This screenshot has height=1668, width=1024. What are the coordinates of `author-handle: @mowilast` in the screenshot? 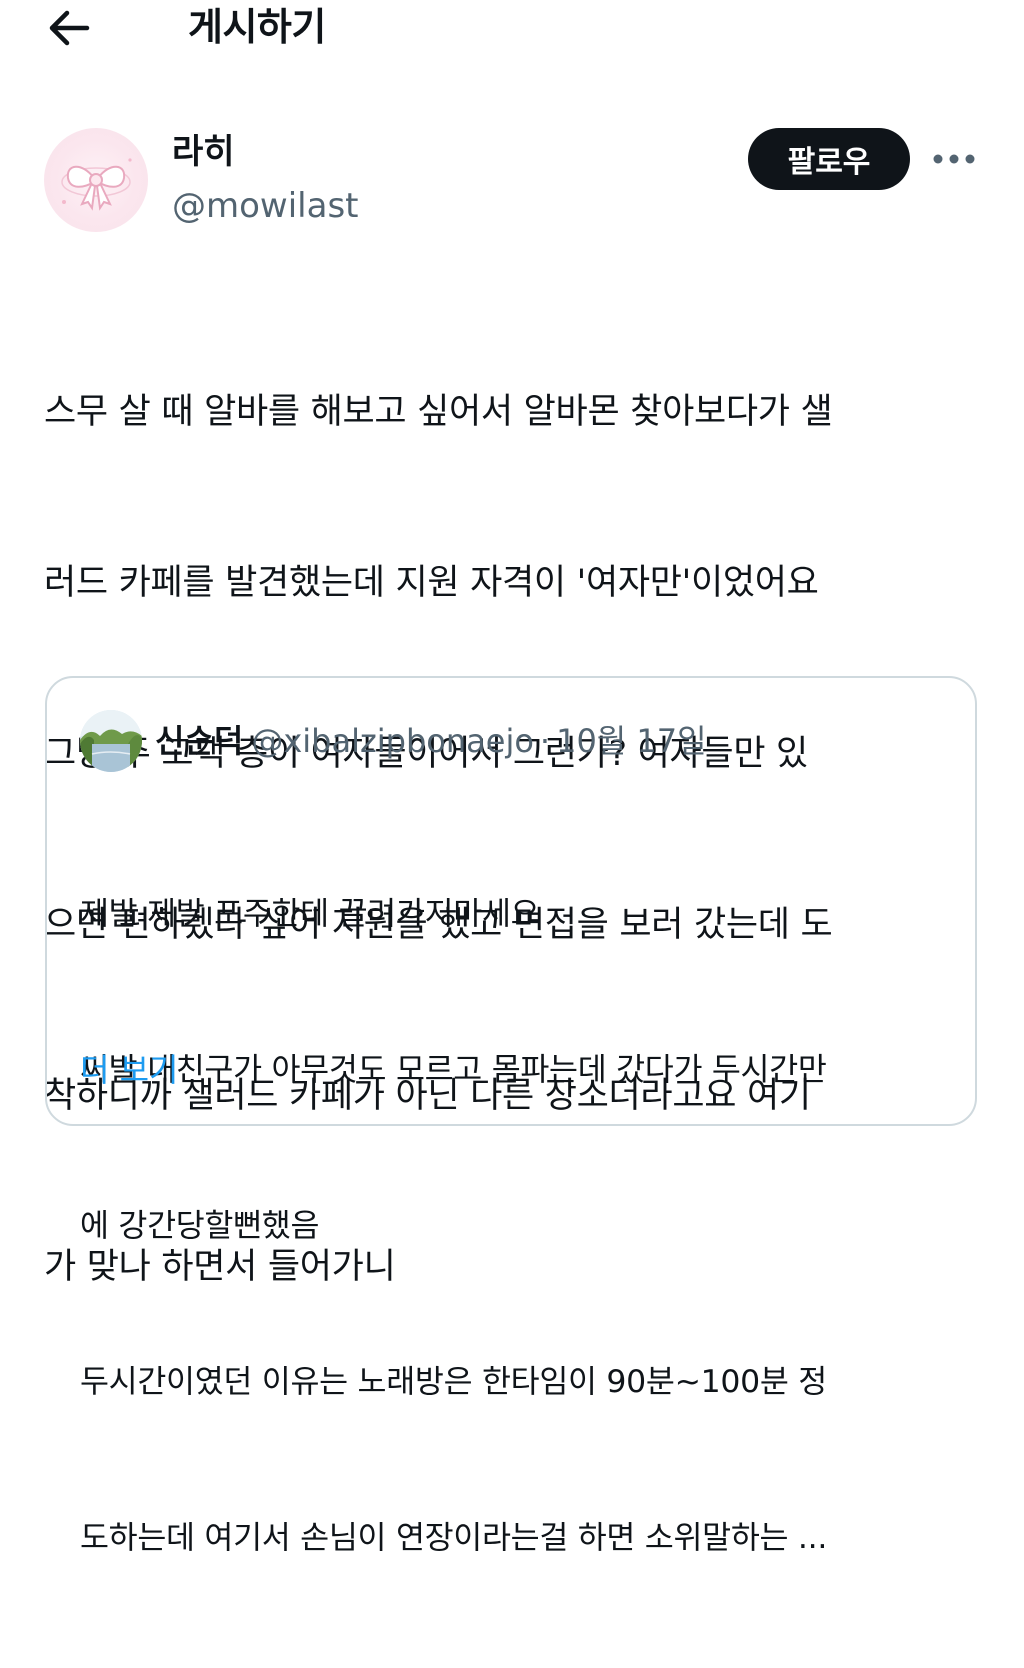 It's located at (265, 206).